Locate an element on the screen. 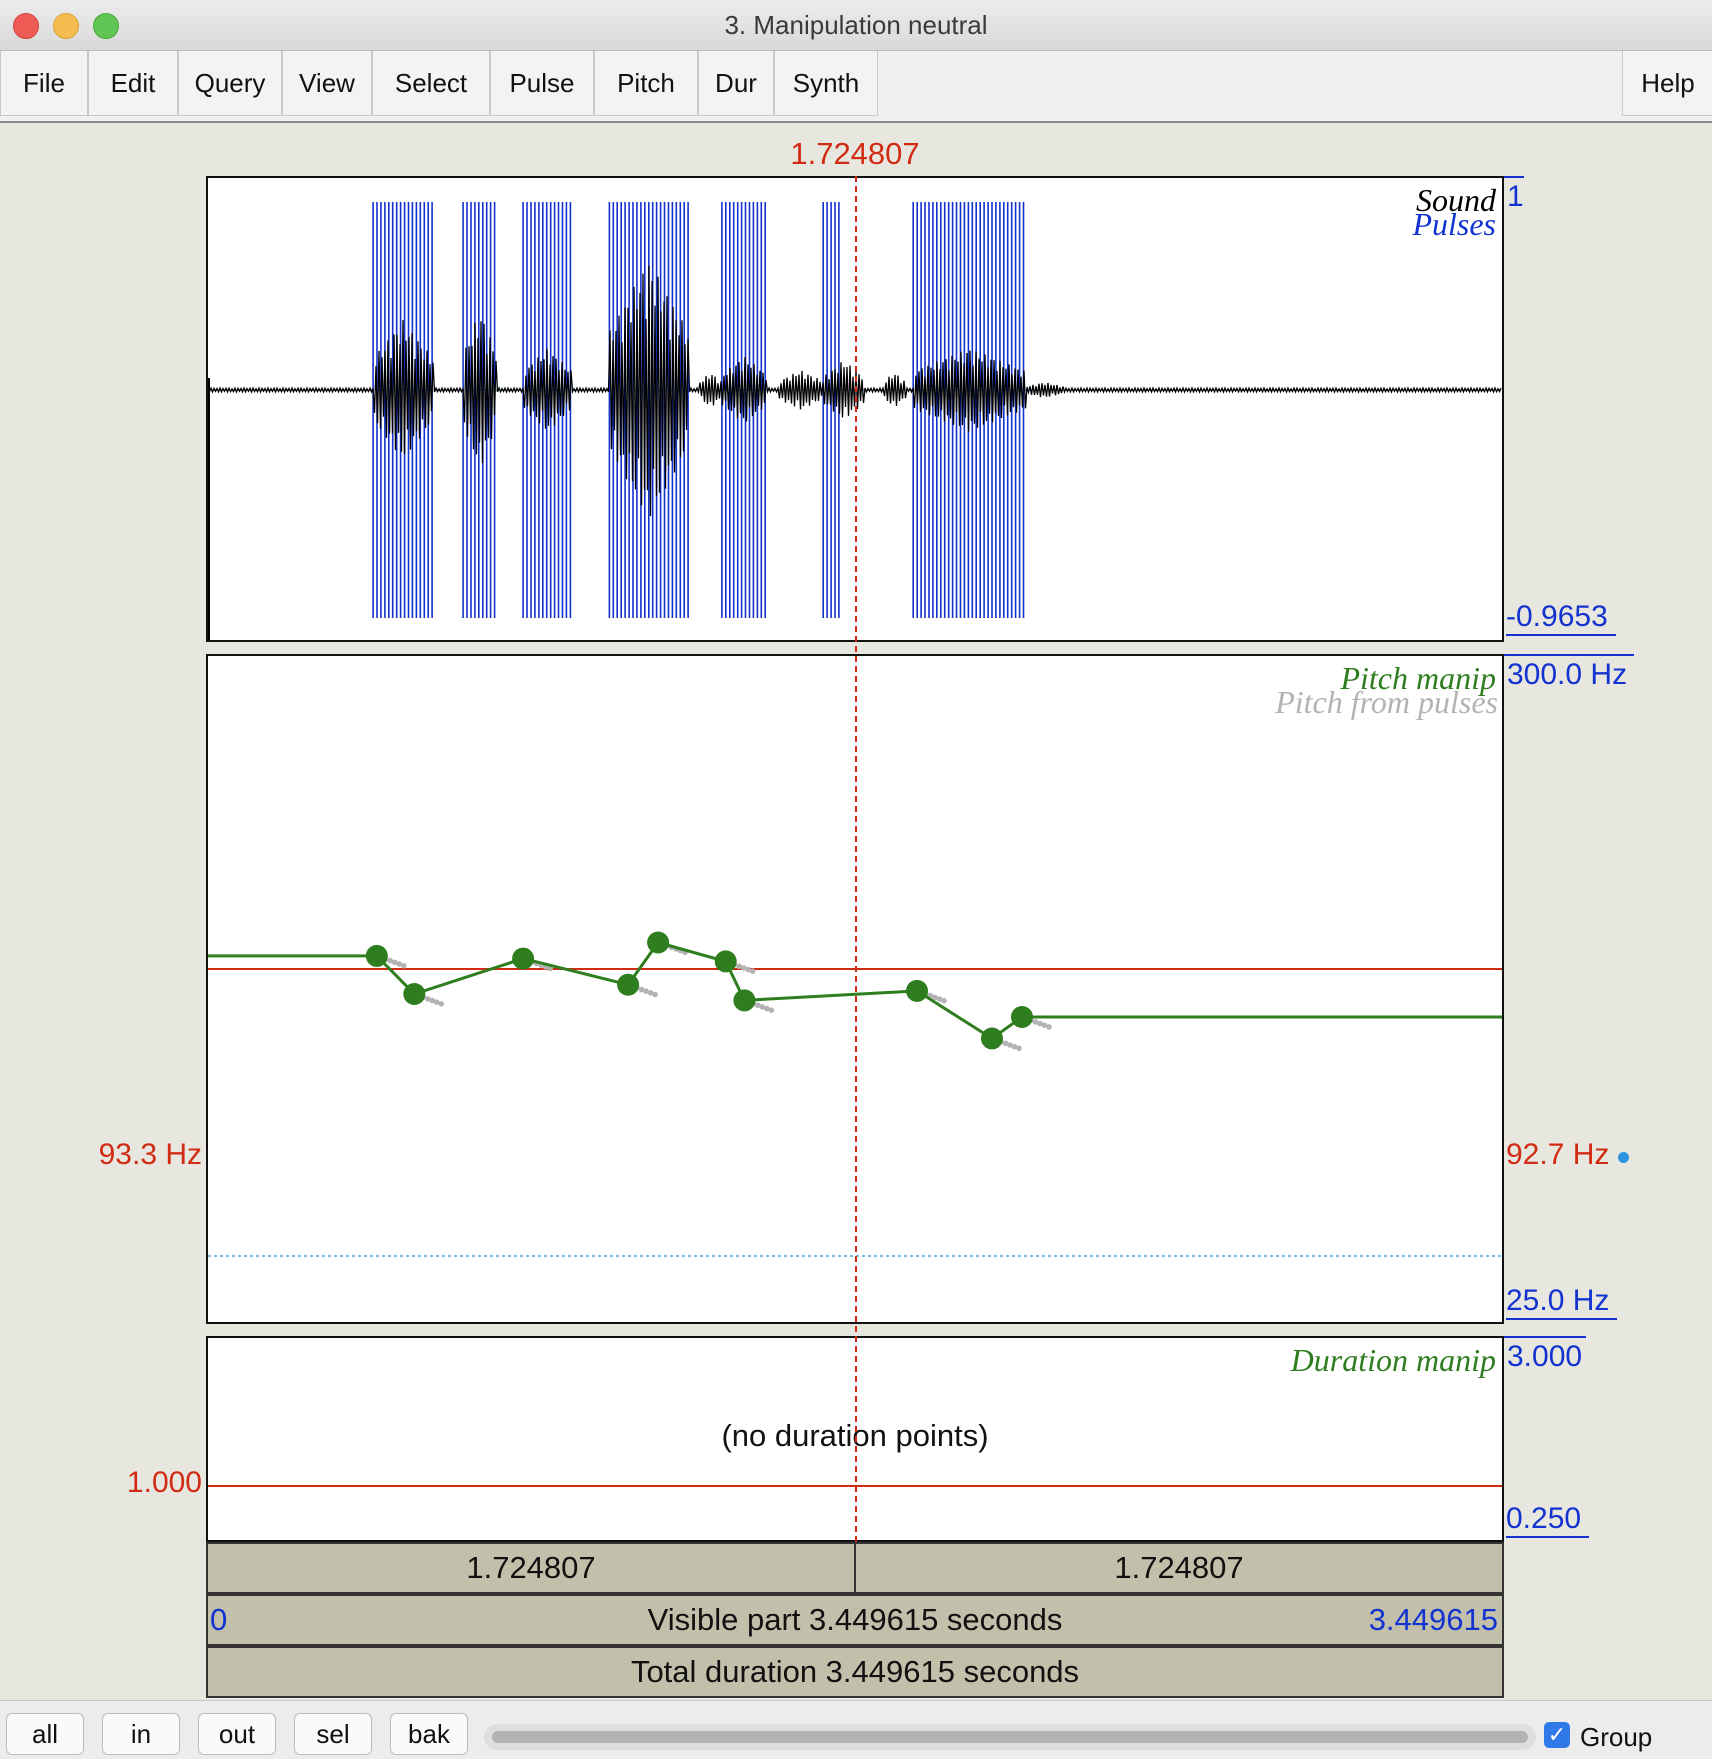 This screenshot has height=1759, width=1712. pitch-marker-dot-icon is located at coordinates (1623, 1157).